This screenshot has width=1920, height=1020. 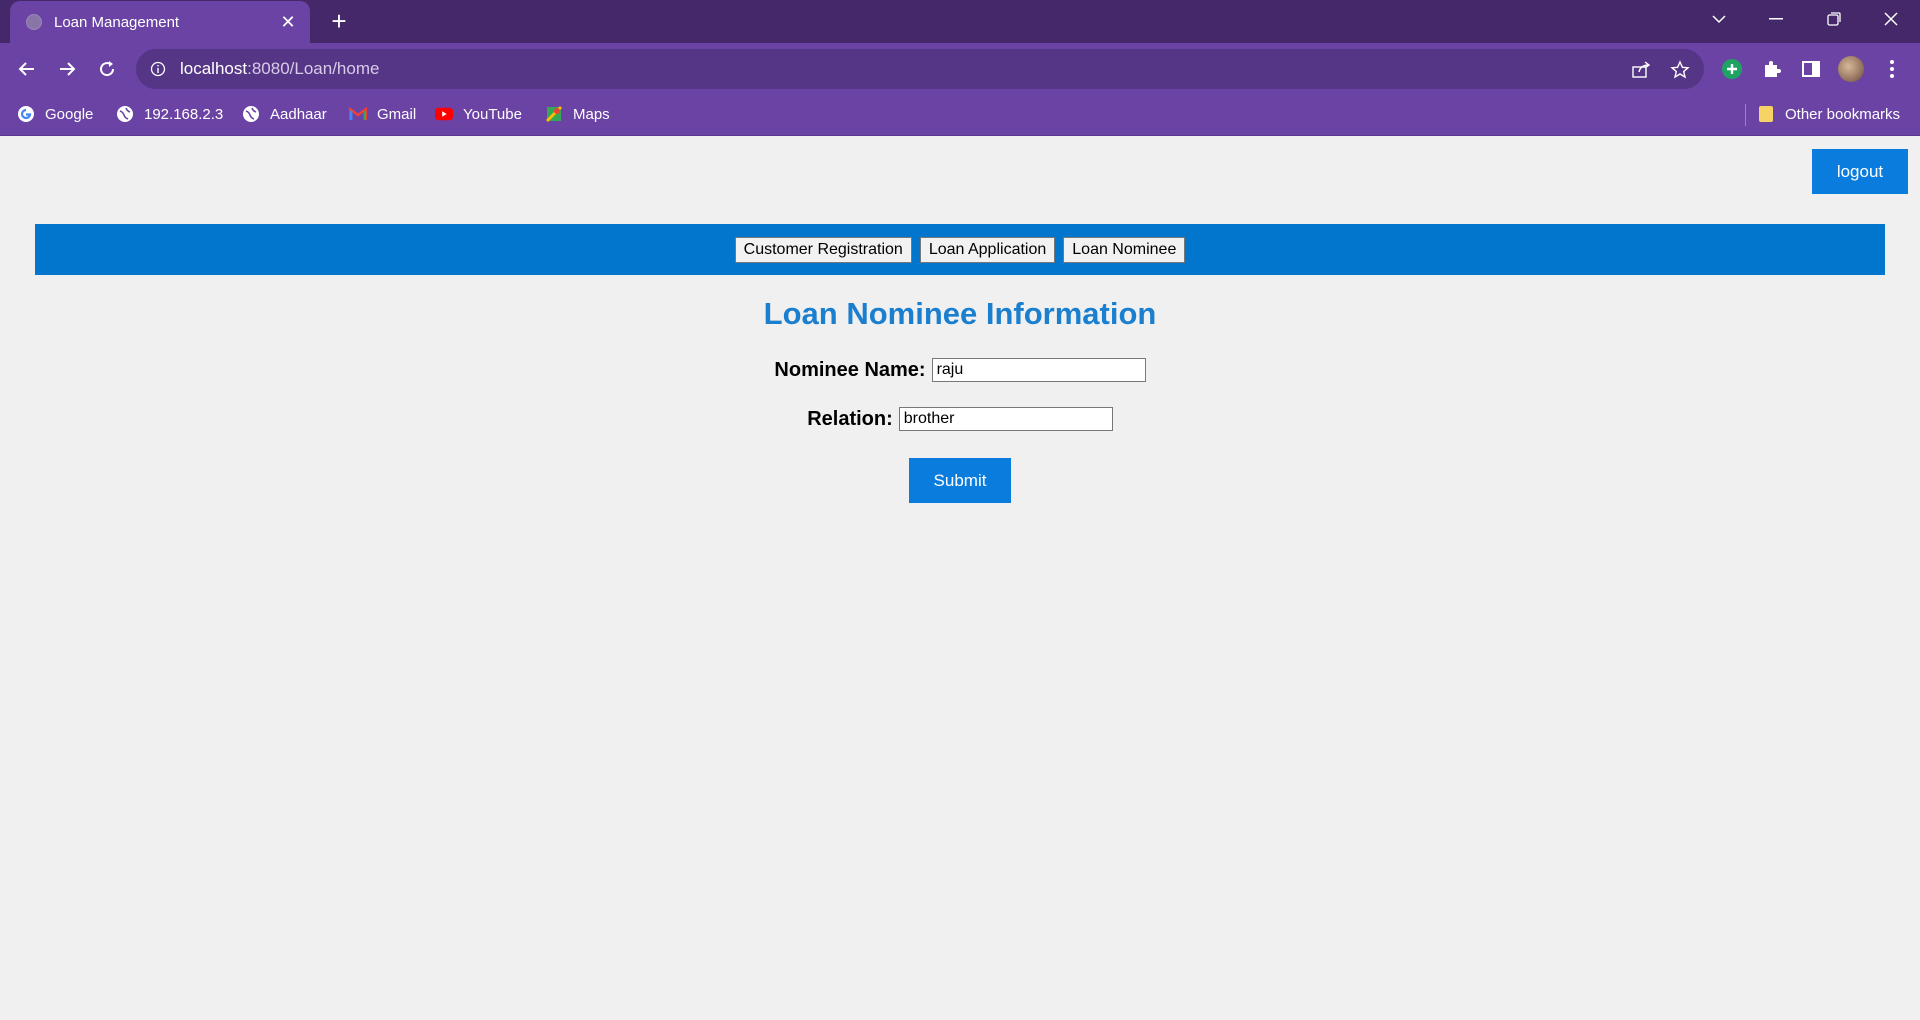 I want to click on other-bookmarks: Other bookmarks, so click(x=1828, y=114).